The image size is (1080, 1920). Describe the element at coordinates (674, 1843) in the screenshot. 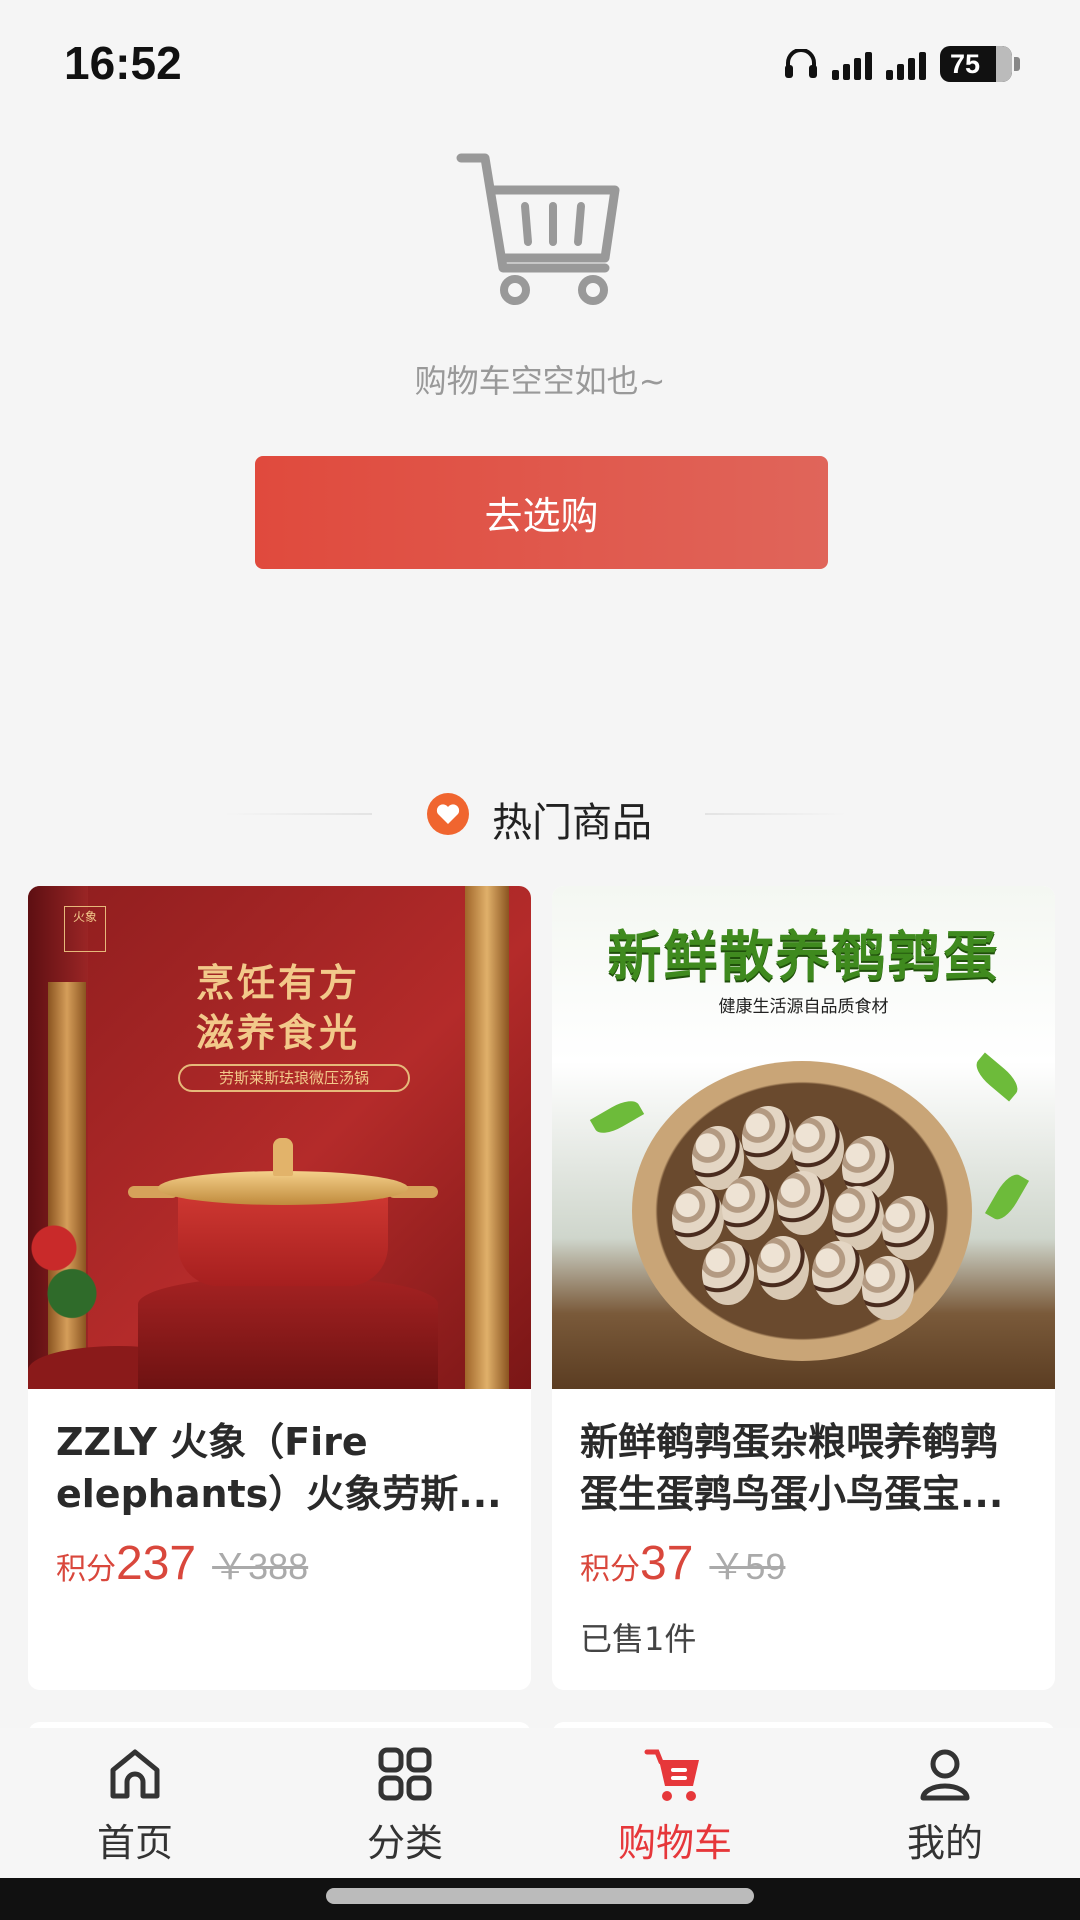

I see `nav-label: 购物车` at that location.